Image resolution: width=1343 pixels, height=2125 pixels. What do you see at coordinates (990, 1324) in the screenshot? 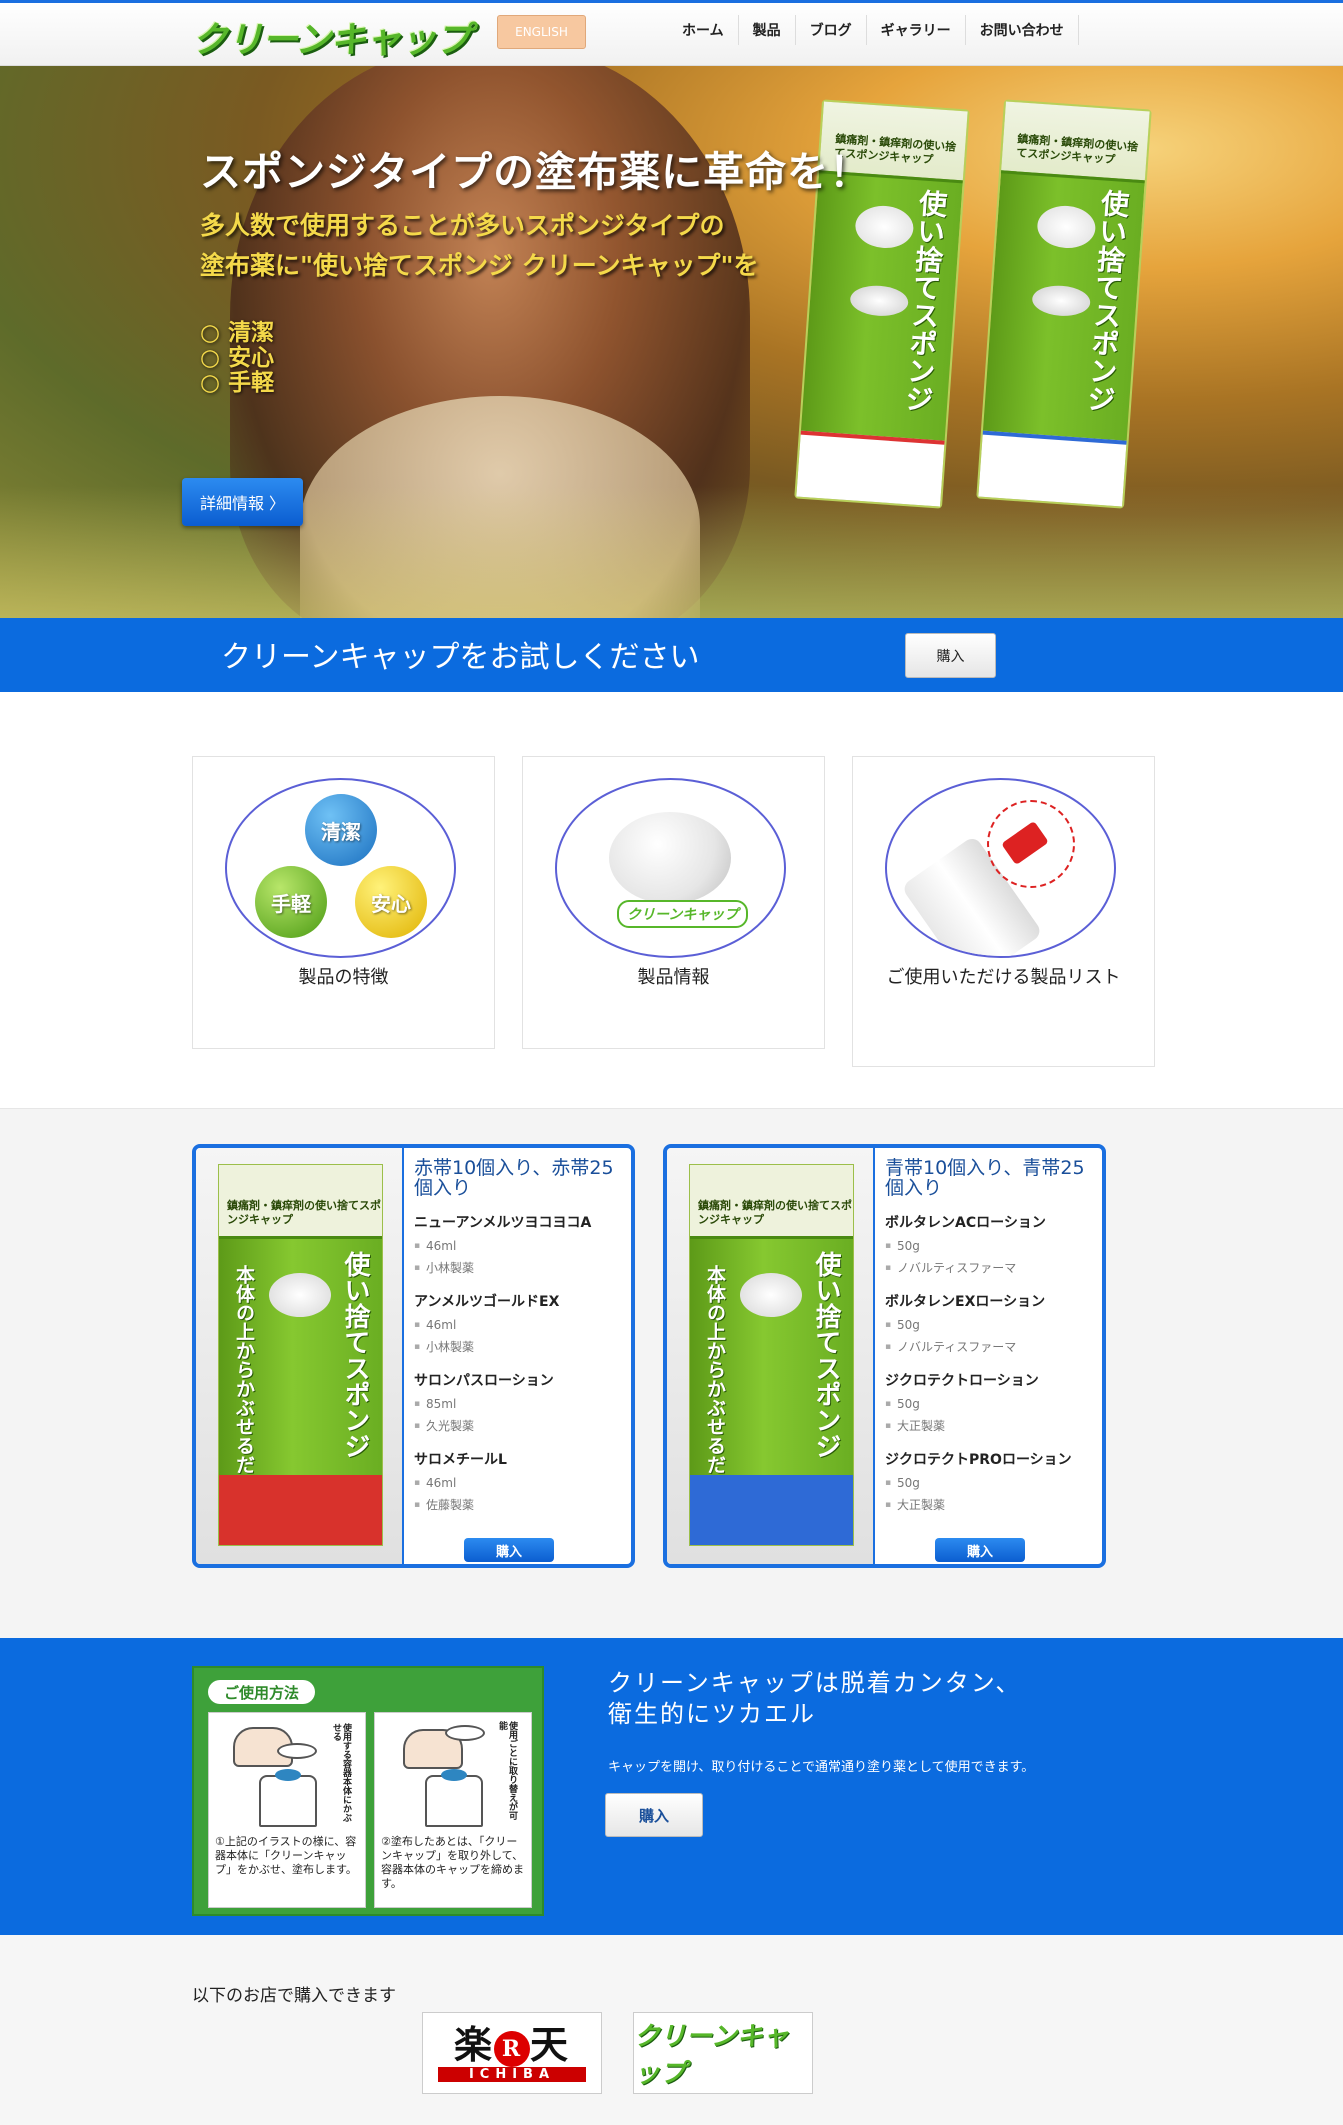
I see `product-item: ボルタレンEXローション 50g ノバルティスファーマ` at bounding box center [990, 1324].